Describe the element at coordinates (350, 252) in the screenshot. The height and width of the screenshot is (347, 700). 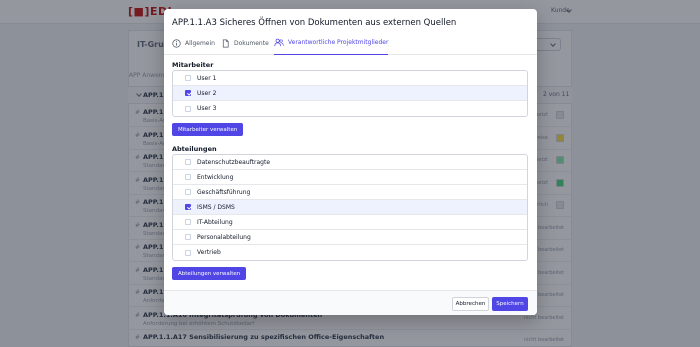
I see `department-row: Vertrieb` at that location.